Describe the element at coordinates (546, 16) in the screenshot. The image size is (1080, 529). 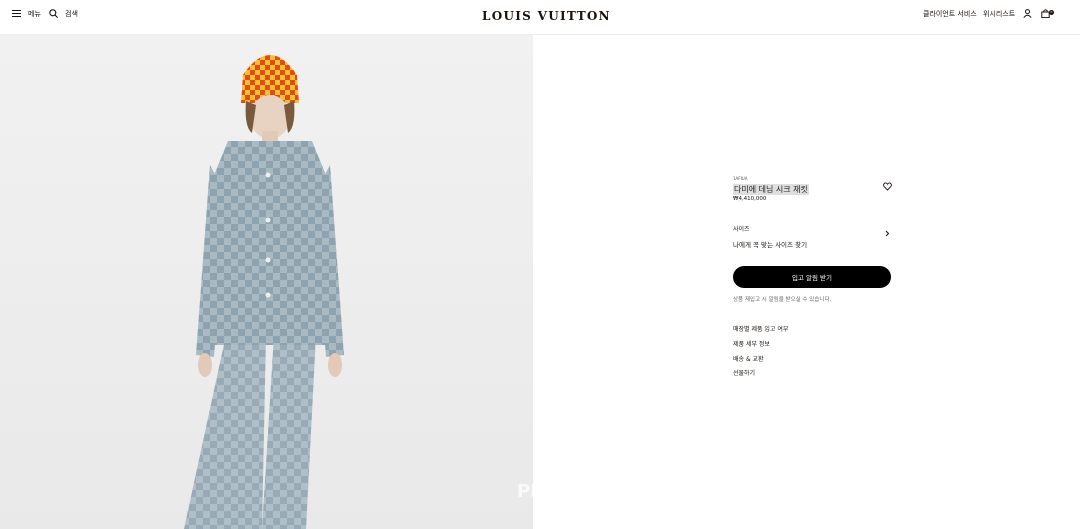
I see `brand-logo: LOUIS VUITTON` at that location.